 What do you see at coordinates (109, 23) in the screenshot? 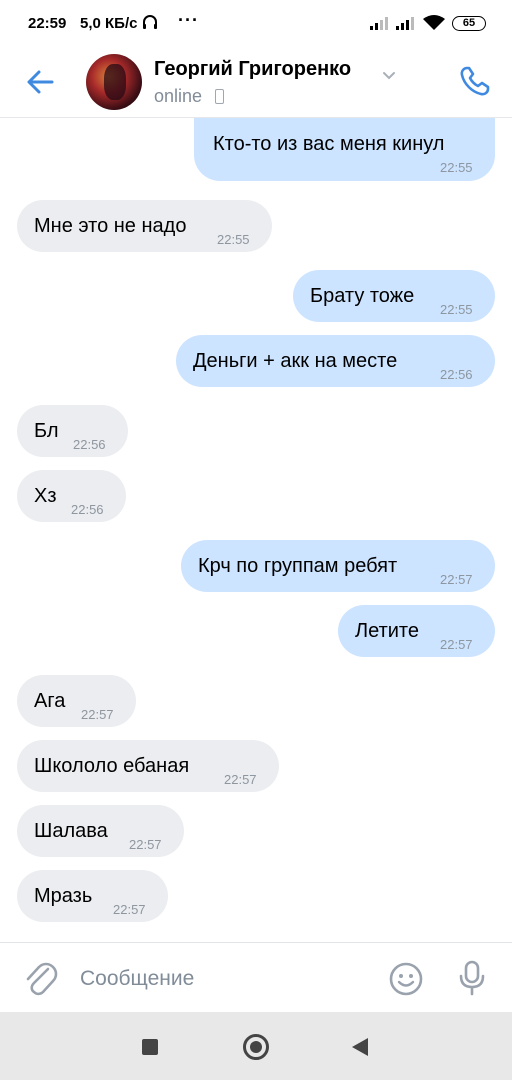
I see `status-network-speed: 5,0 КБ/с` at bounding box center [109, 23].